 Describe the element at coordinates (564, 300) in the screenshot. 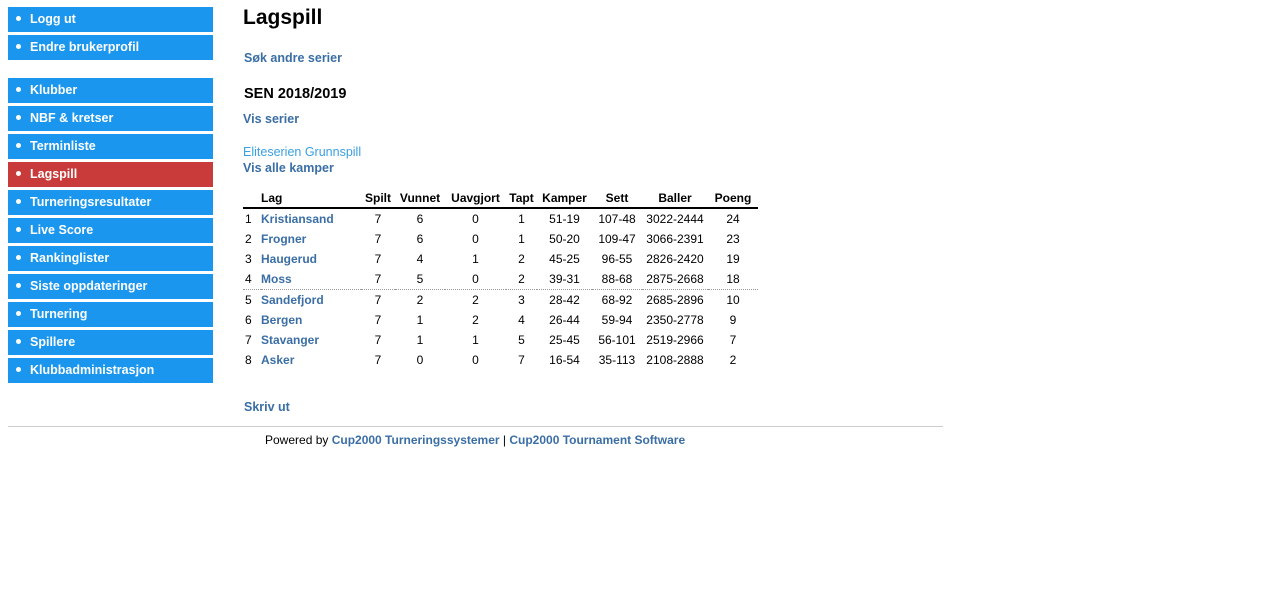

I see `cell-matches: 28-42` at that location.